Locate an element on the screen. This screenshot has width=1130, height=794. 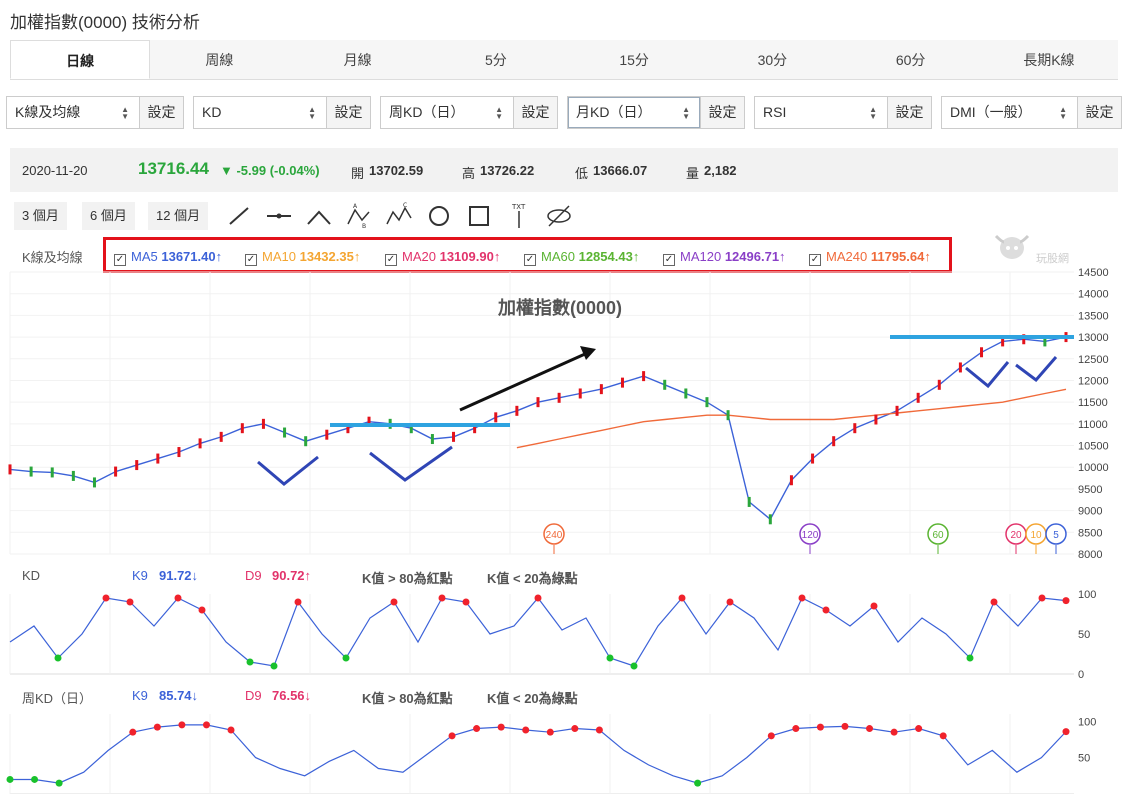
kd-note-green: K值 < 20為綠點 is located at coordinates (532, 698).